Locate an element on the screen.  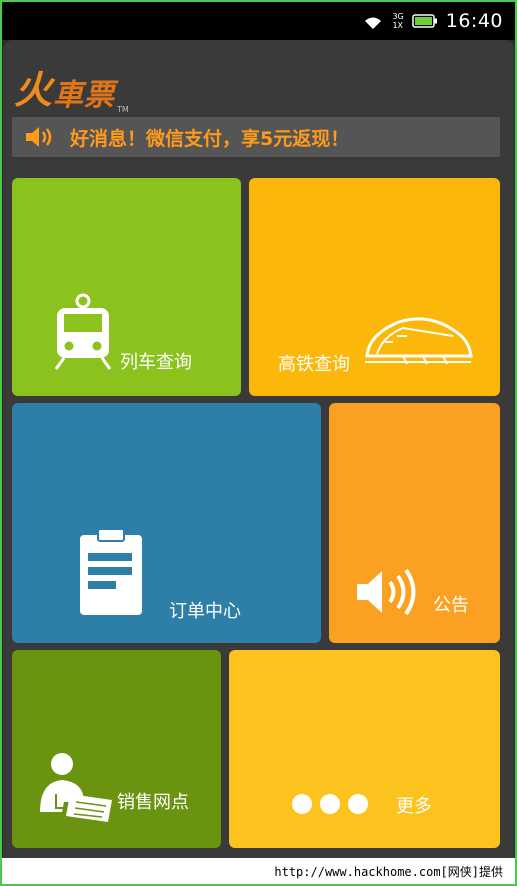
train-query-tile: 列车查询 is located at coordinates (126, 287).